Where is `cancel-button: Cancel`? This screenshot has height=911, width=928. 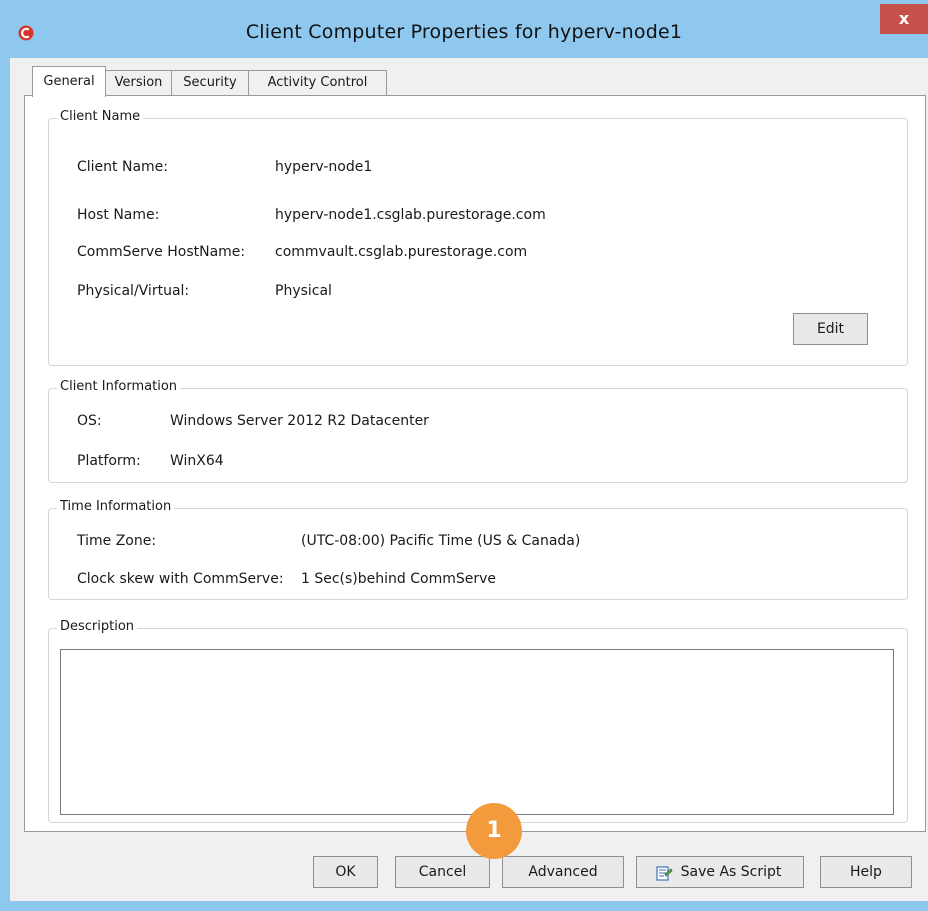 cancel-button: Cancel is located at coordinates (442, 872).